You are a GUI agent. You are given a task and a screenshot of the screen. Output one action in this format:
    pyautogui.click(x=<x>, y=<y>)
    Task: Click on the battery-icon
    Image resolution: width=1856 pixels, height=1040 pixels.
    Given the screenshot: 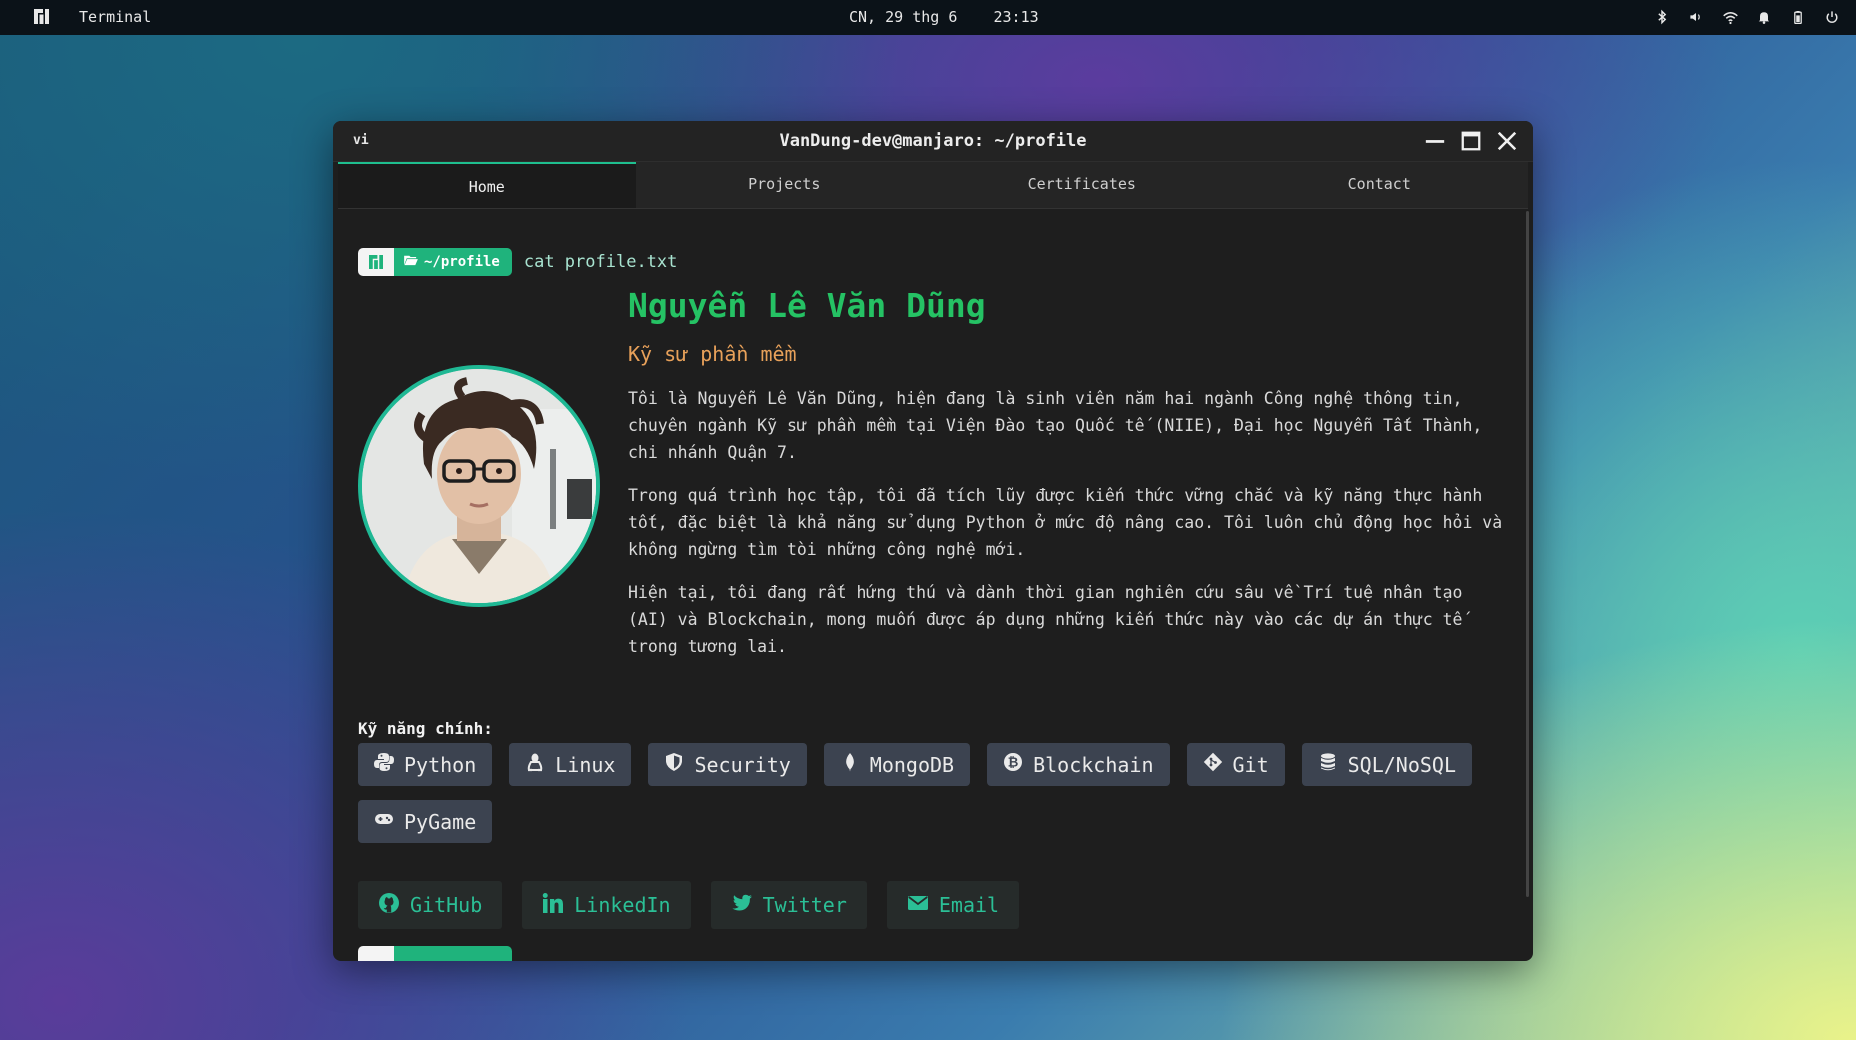 What is the action you would take?
    pyautogui.click(x=1798, y=17)
    